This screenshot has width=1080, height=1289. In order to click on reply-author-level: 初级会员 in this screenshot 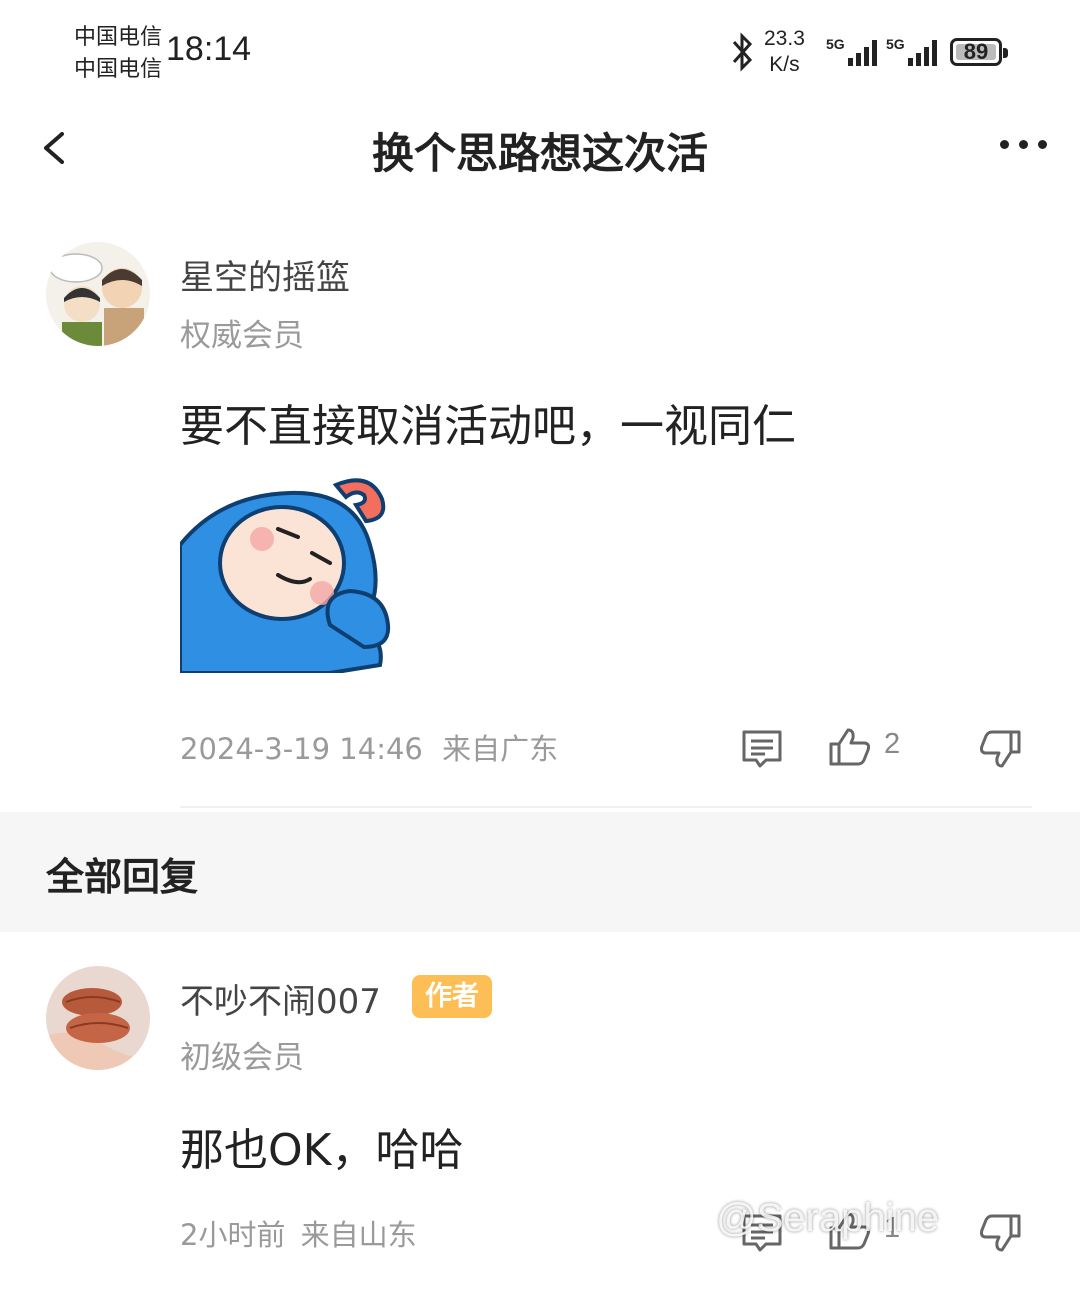, I will do `click(242, 1058)`.